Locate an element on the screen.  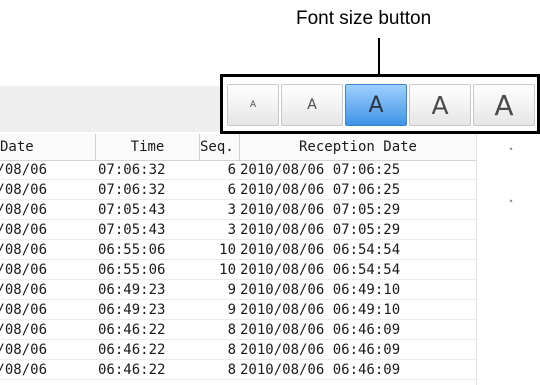
column-header-seq: Seq. is located at coordinates (220, 147).